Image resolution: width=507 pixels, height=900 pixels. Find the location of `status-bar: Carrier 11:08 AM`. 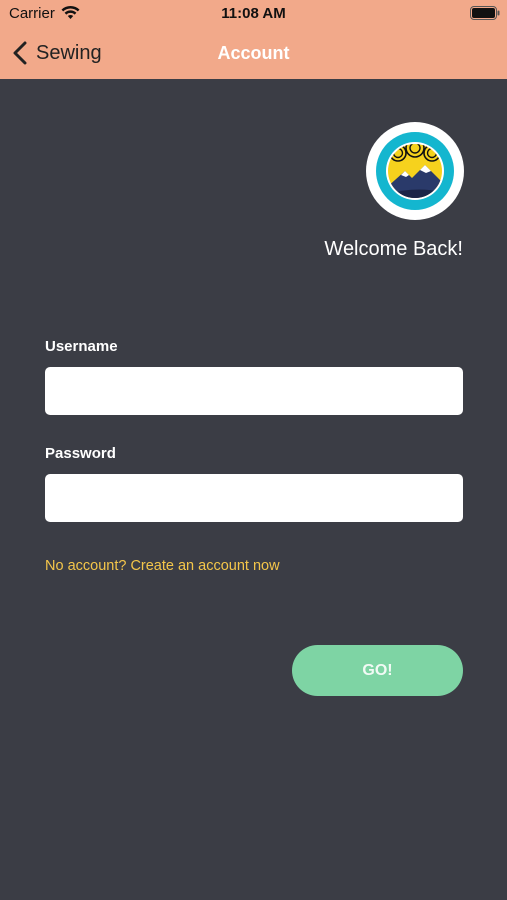

status-bar: Carrier 11:08 AM is located at coordinates (253, 14).